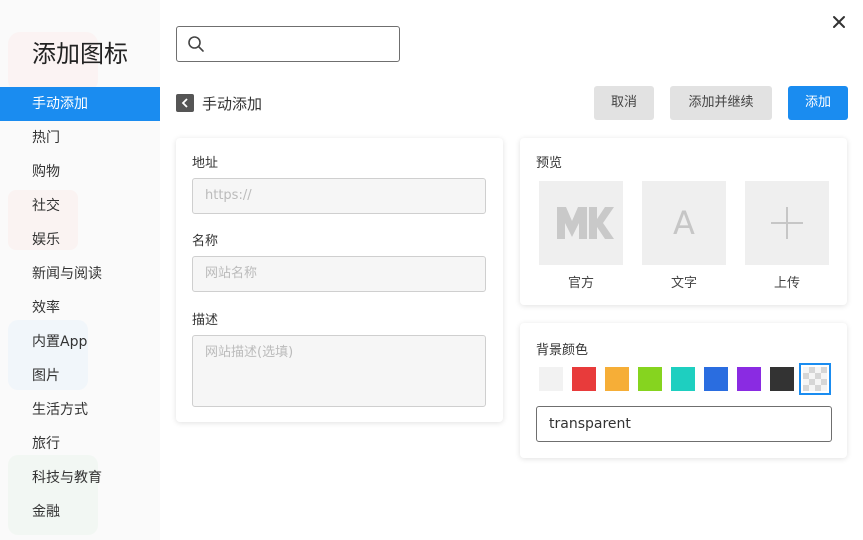 Image resolution: width=863 pixels, height=540 pixels. What do you see at coordinates (205, 320) in the screenshot?
I see `description-label: 描述` at bounding box center [205, 320].